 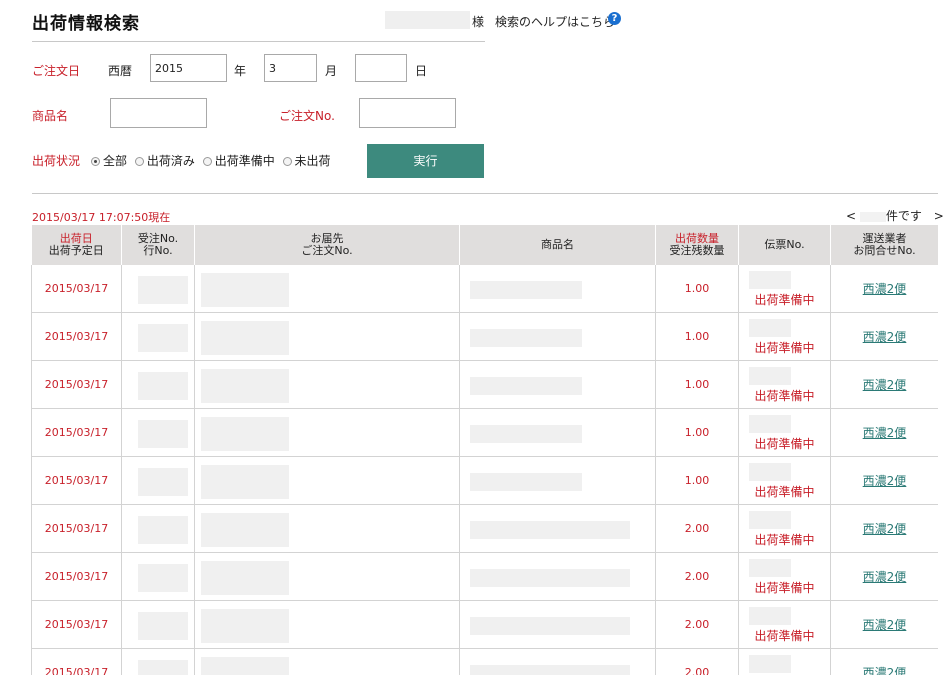 I want to click on day-input, so click(x=381, y=68).